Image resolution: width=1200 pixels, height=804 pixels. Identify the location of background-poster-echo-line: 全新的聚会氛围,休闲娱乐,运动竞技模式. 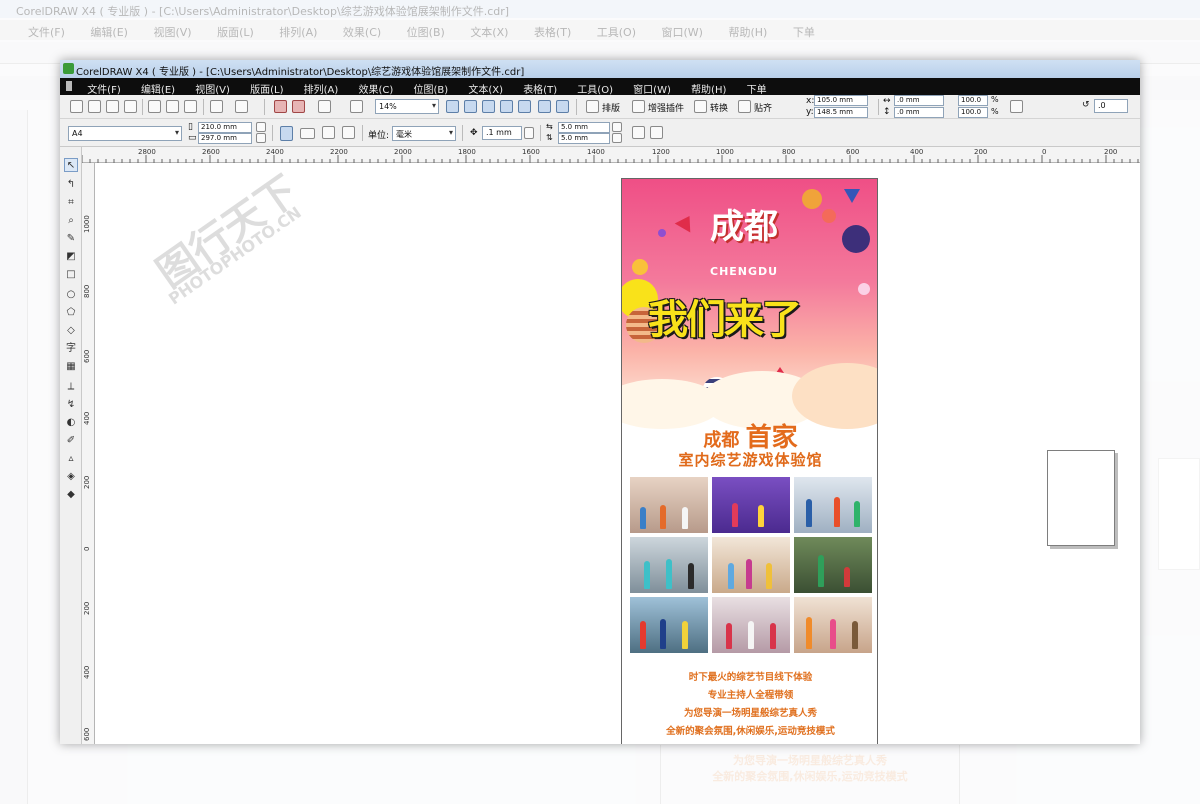
(810, 776).